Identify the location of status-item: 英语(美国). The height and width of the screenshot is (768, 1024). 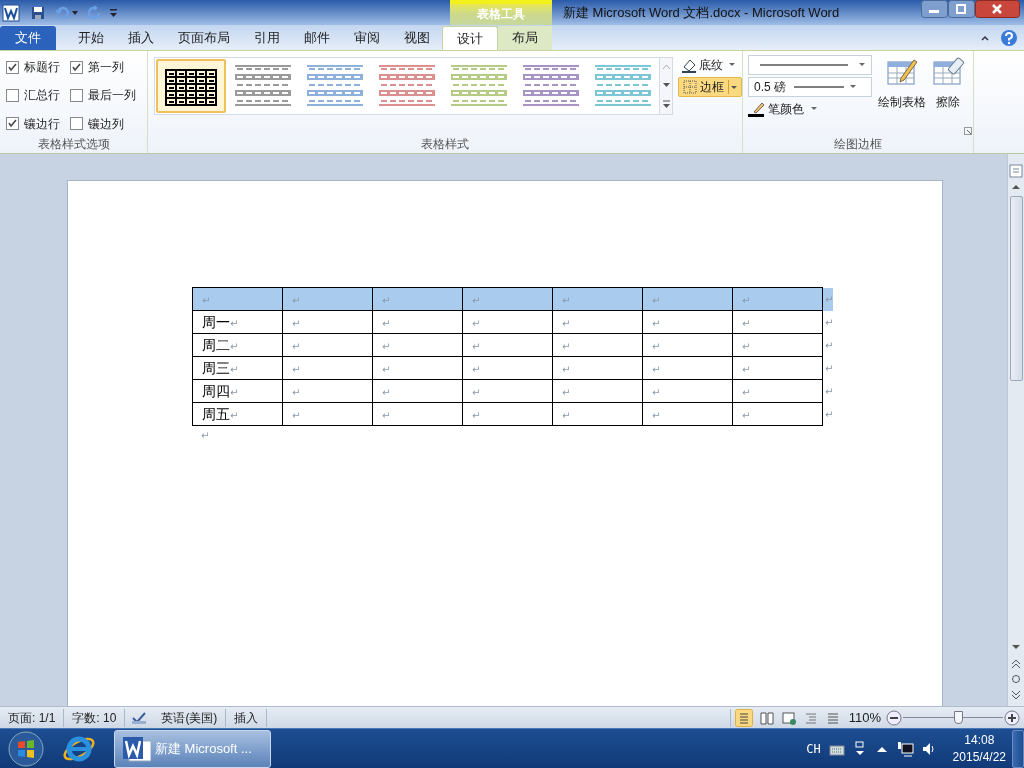
(190, 717).